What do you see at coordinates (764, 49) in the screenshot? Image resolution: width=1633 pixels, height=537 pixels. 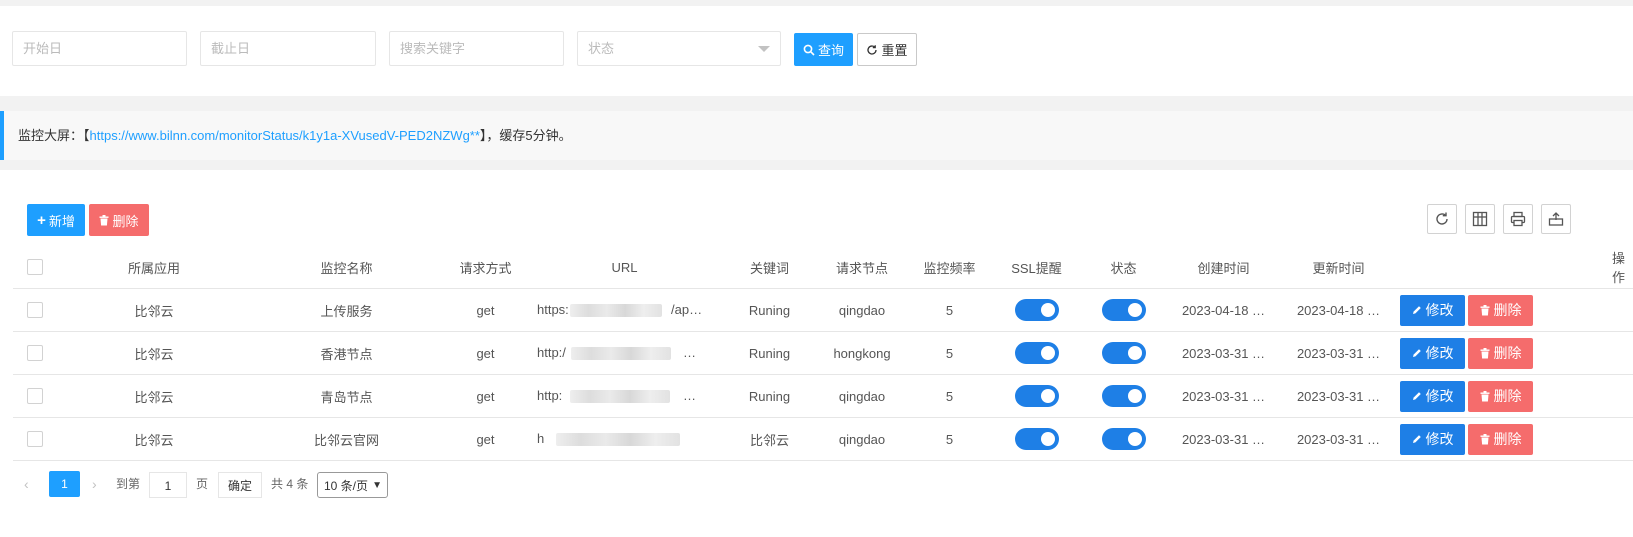 I see `chevron-down-icon` at bounding box center [764, 49].